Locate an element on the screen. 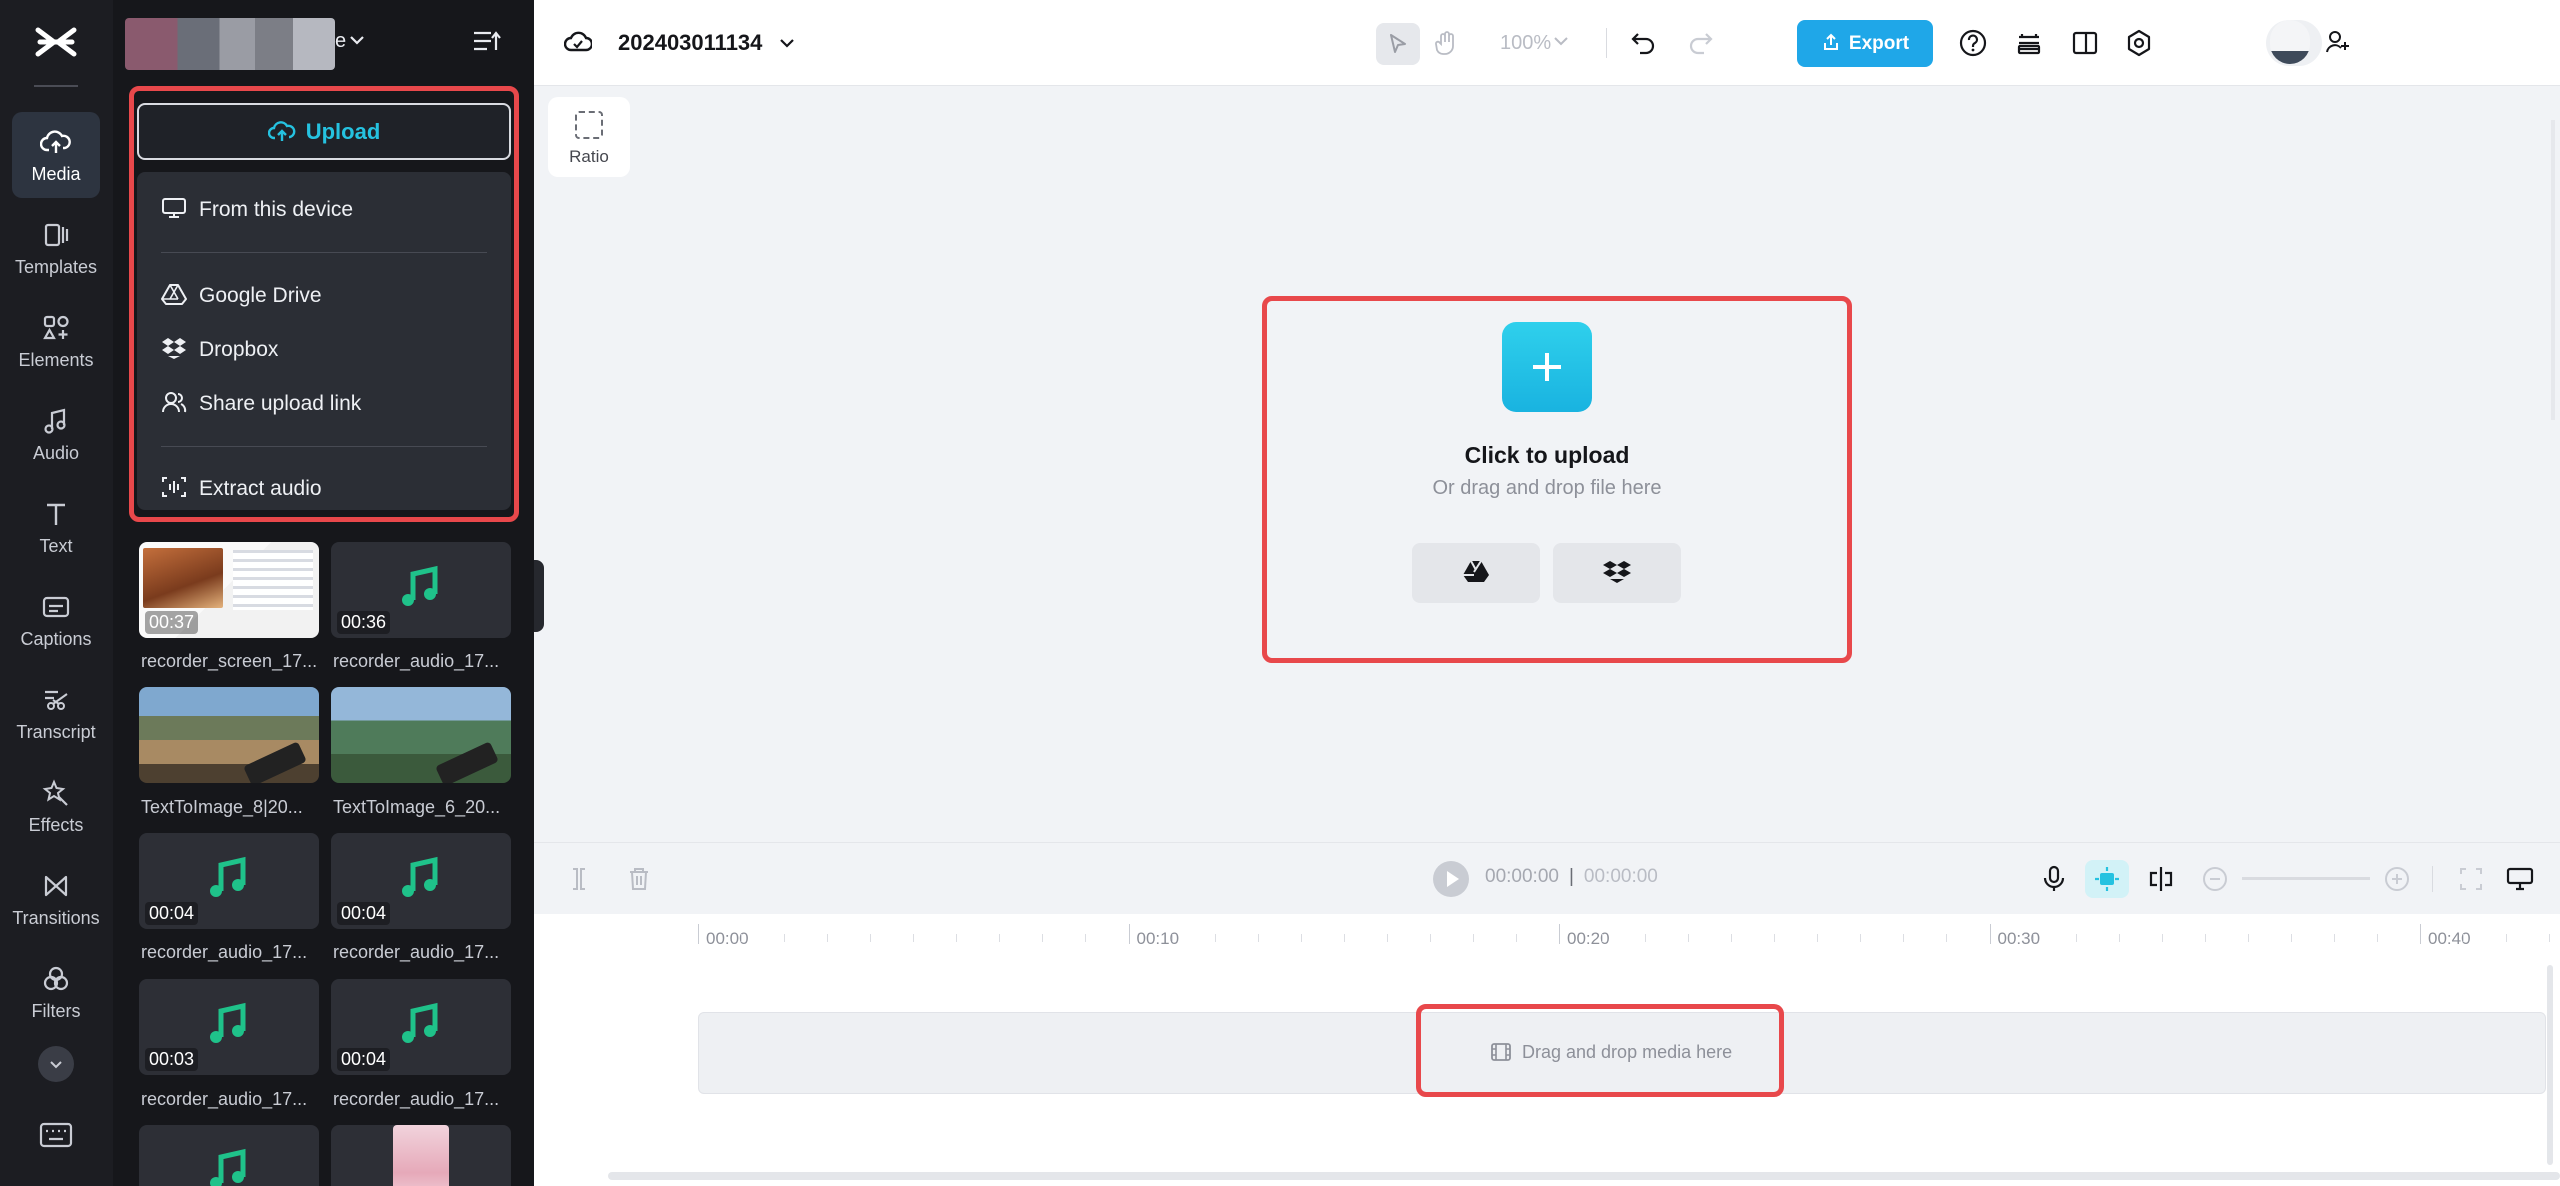 The height and width of the screenshot is (1186, 2560). zoom-level: 100% is located at coordinates (1525, 43).